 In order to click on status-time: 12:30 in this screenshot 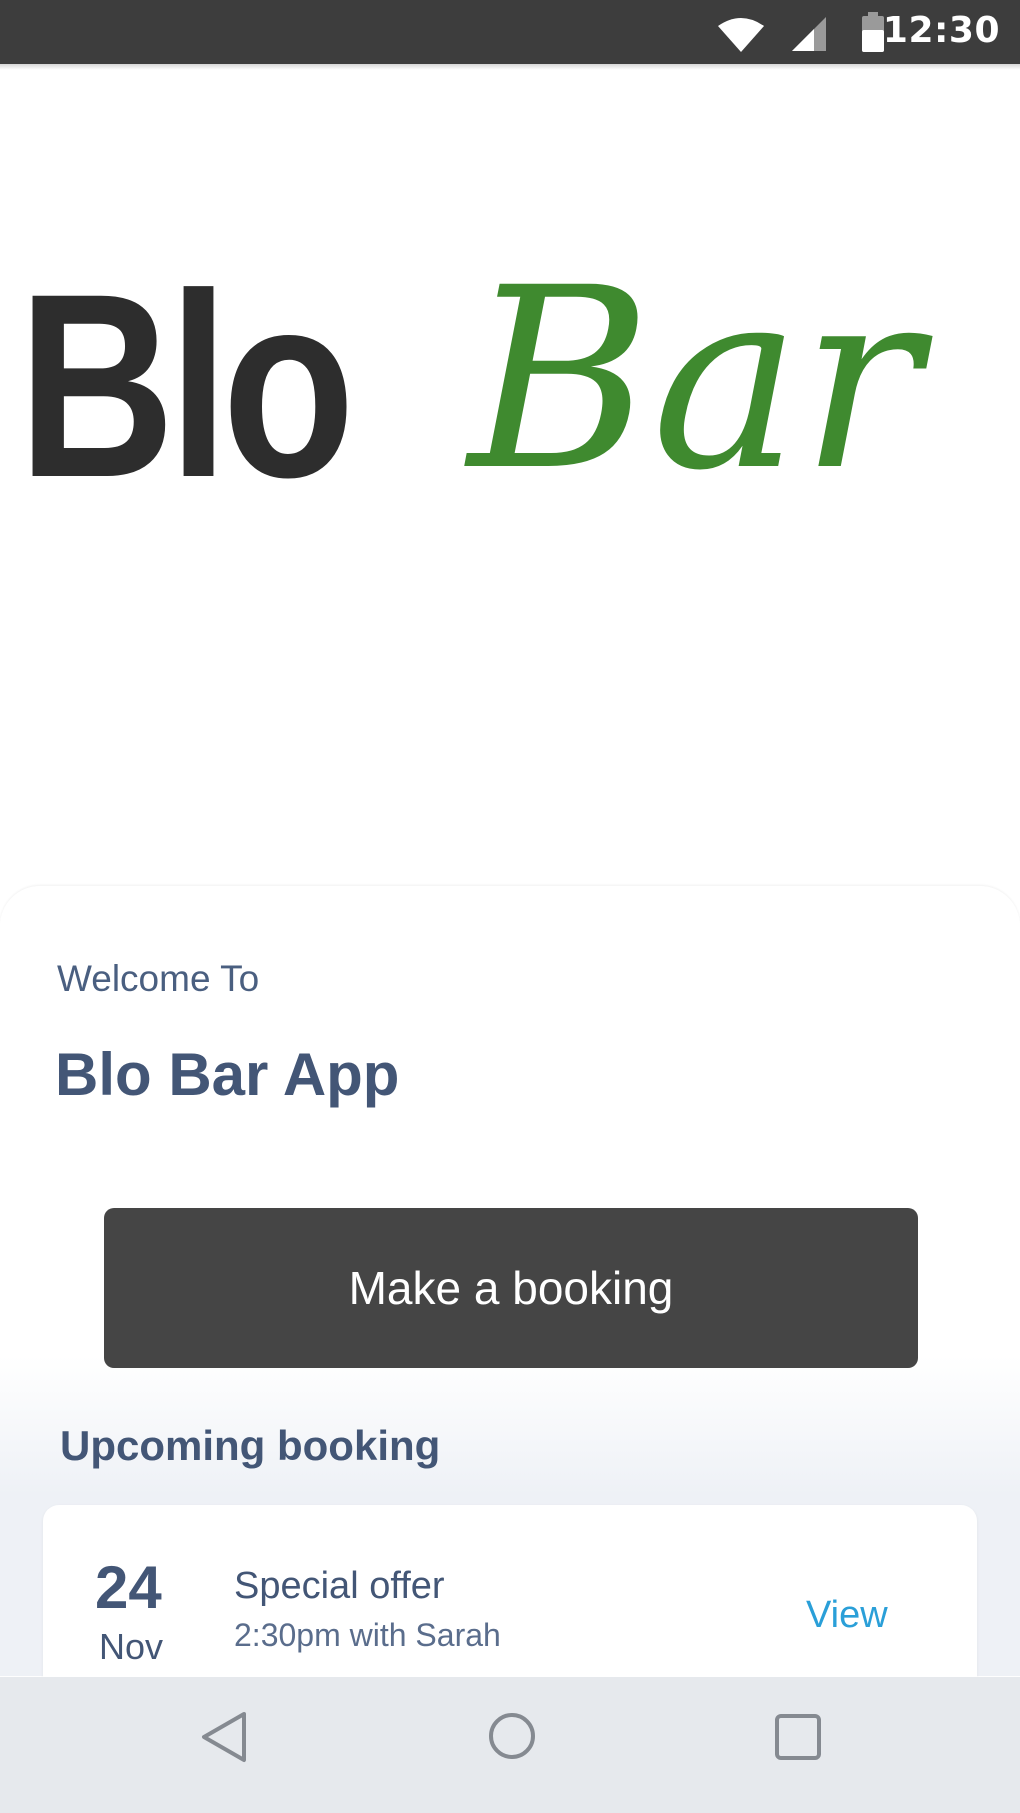, I will do `click(941, 30)`.